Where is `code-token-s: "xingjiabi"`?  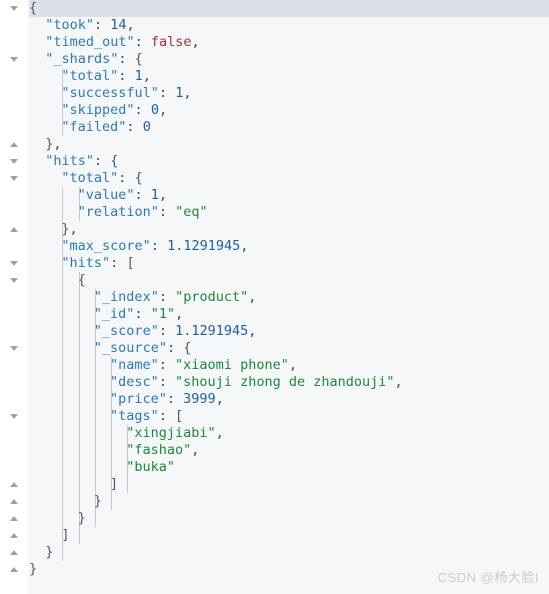 code-token-s: "xingjiabi" is located at coordinates (171, 433).